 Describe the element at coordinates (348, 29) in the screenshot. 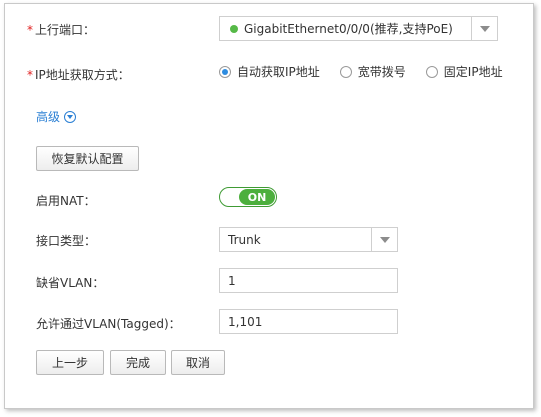

I see `uplink-port-value: GigabitEthernet0/0/0(推荐,支持PoE)` at that location.